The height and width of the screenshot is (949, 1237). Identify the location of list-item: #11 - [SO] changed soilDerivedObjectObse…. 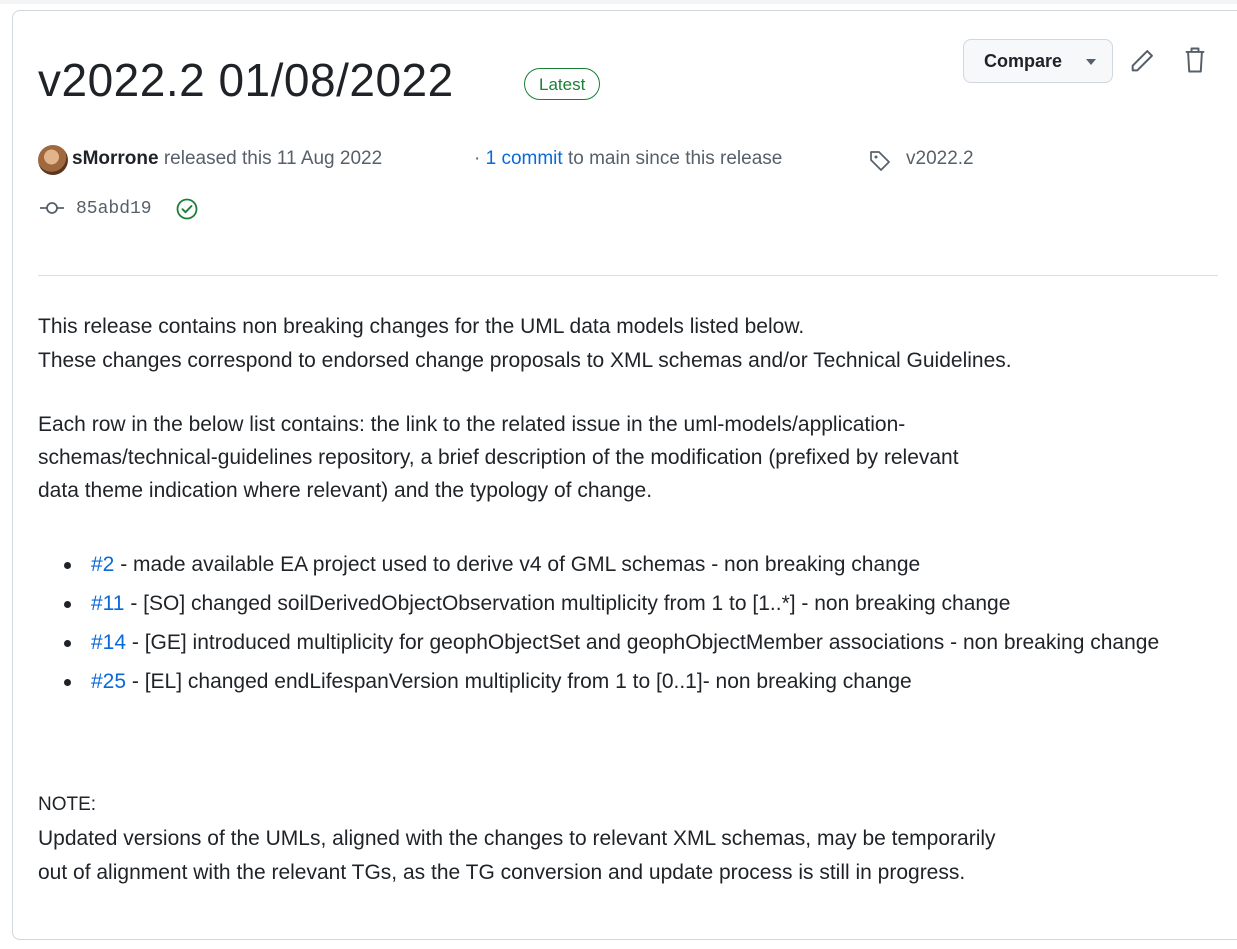
(633, 603).